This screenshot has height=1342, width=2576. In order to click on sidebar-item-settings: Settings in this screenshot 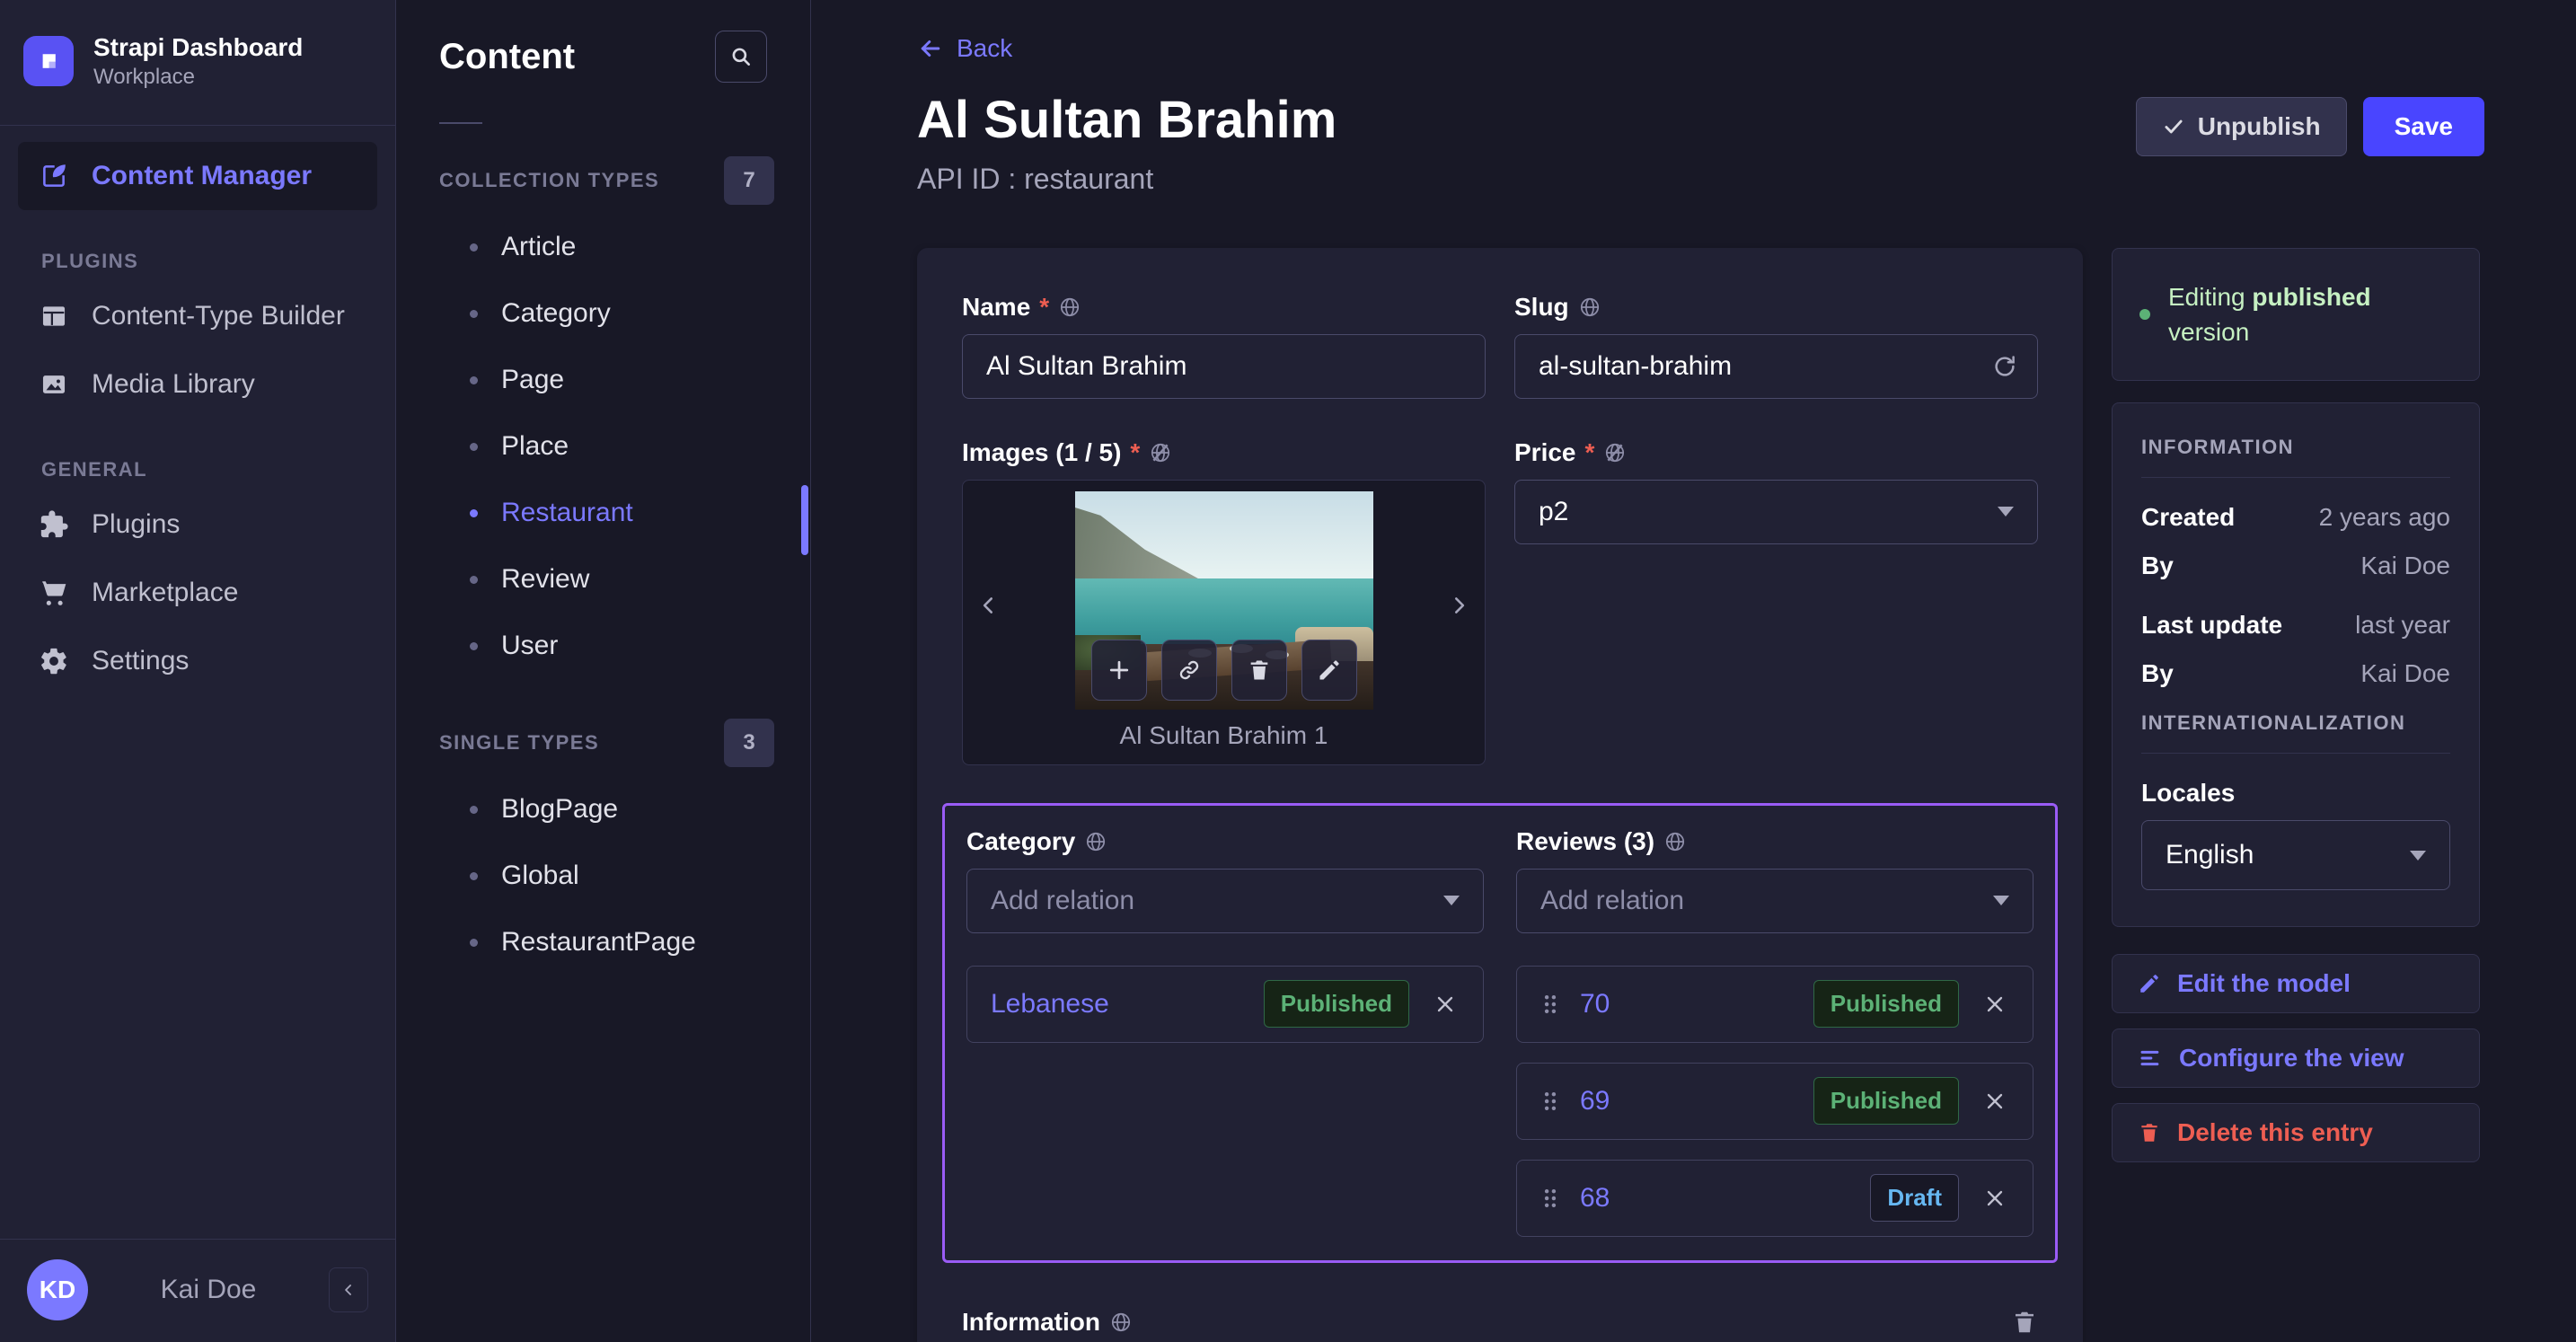, I will do `click(197, 661)`.